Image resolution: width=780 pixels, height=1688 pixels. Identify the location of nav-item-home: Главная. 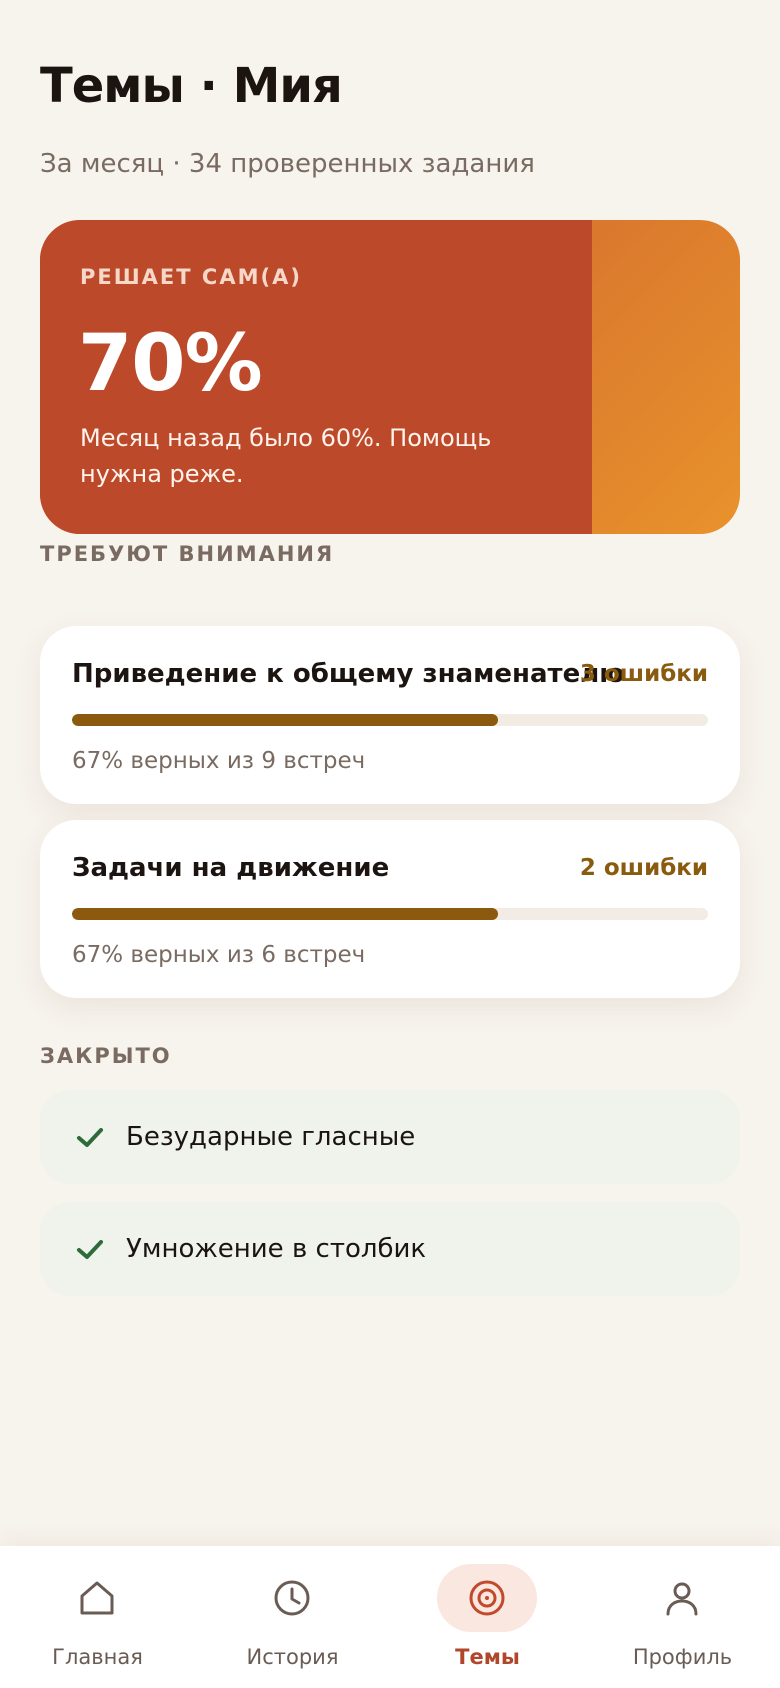
(97, 1617).